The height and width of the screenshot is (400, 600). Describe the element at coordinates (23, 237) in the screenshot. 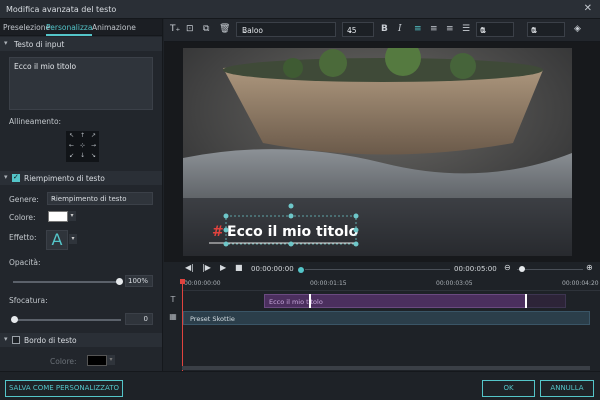

I see `effect-label: Effetto:` at that location.